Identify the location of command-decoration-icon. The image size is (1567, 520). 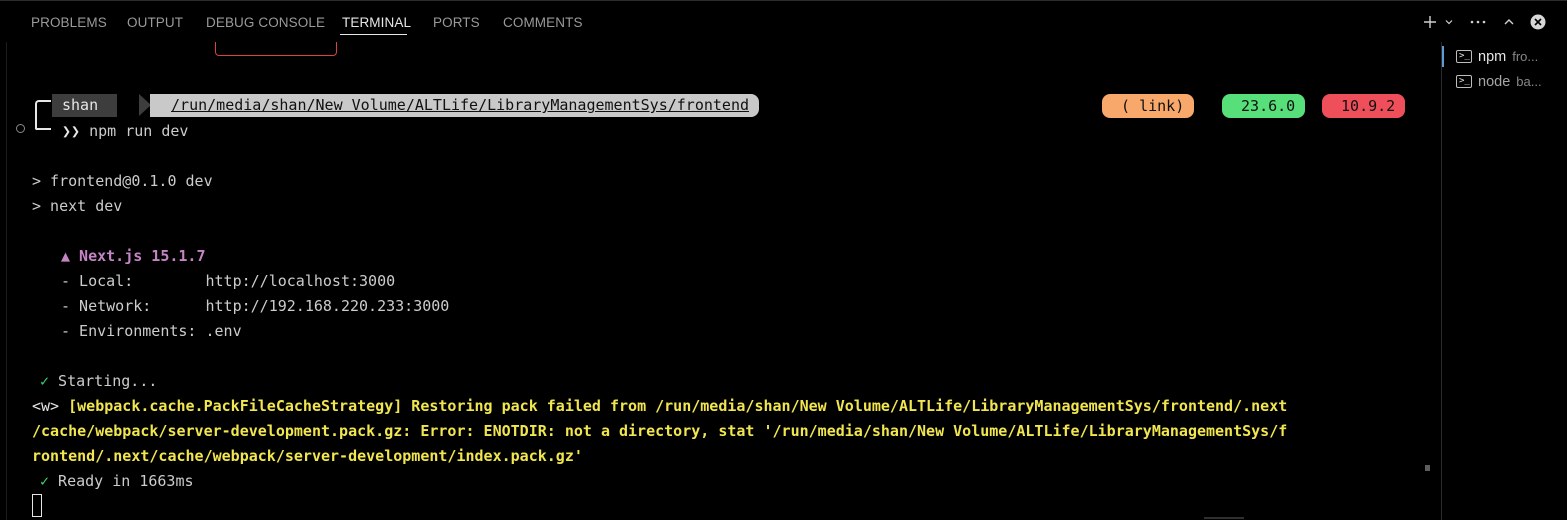
(20, 128).